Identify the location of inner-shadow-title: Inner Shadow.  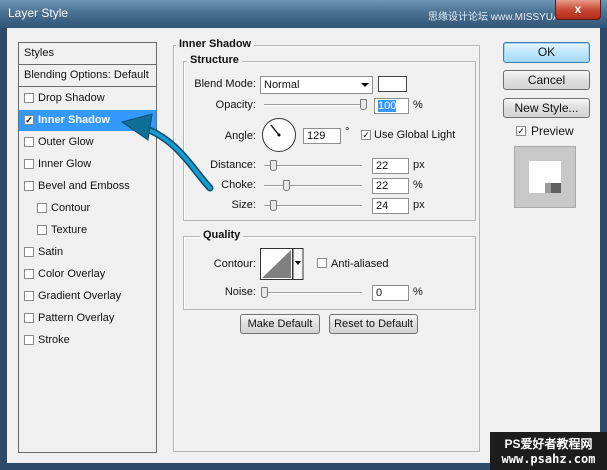
(215, 44).